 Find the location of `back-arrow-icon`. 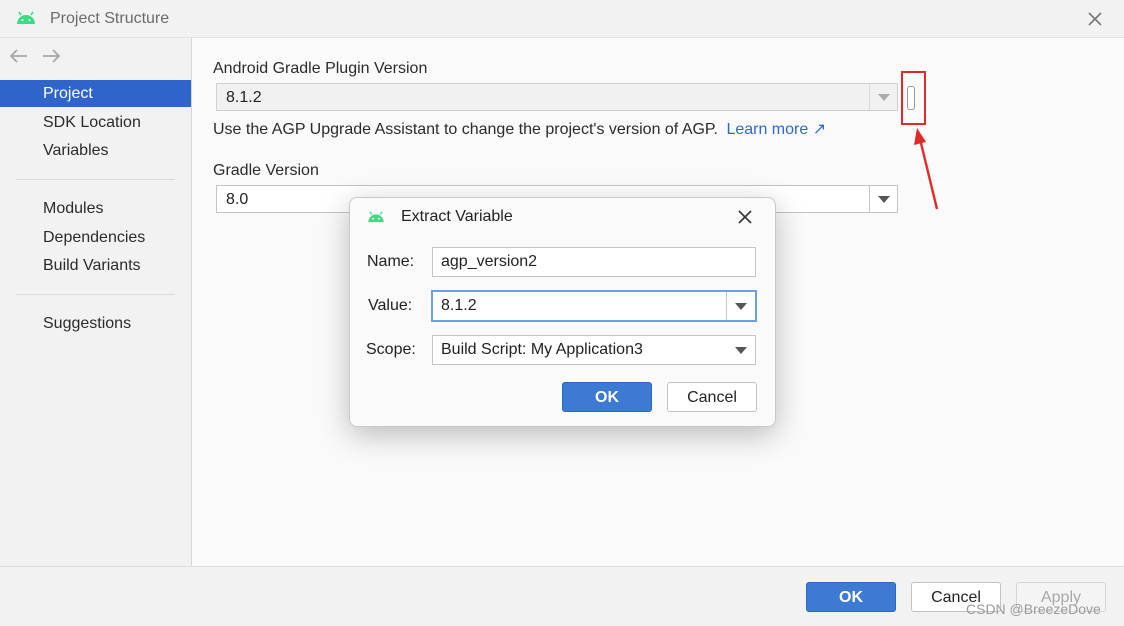

back-arrow-icon is located at coordinates (18, 56).